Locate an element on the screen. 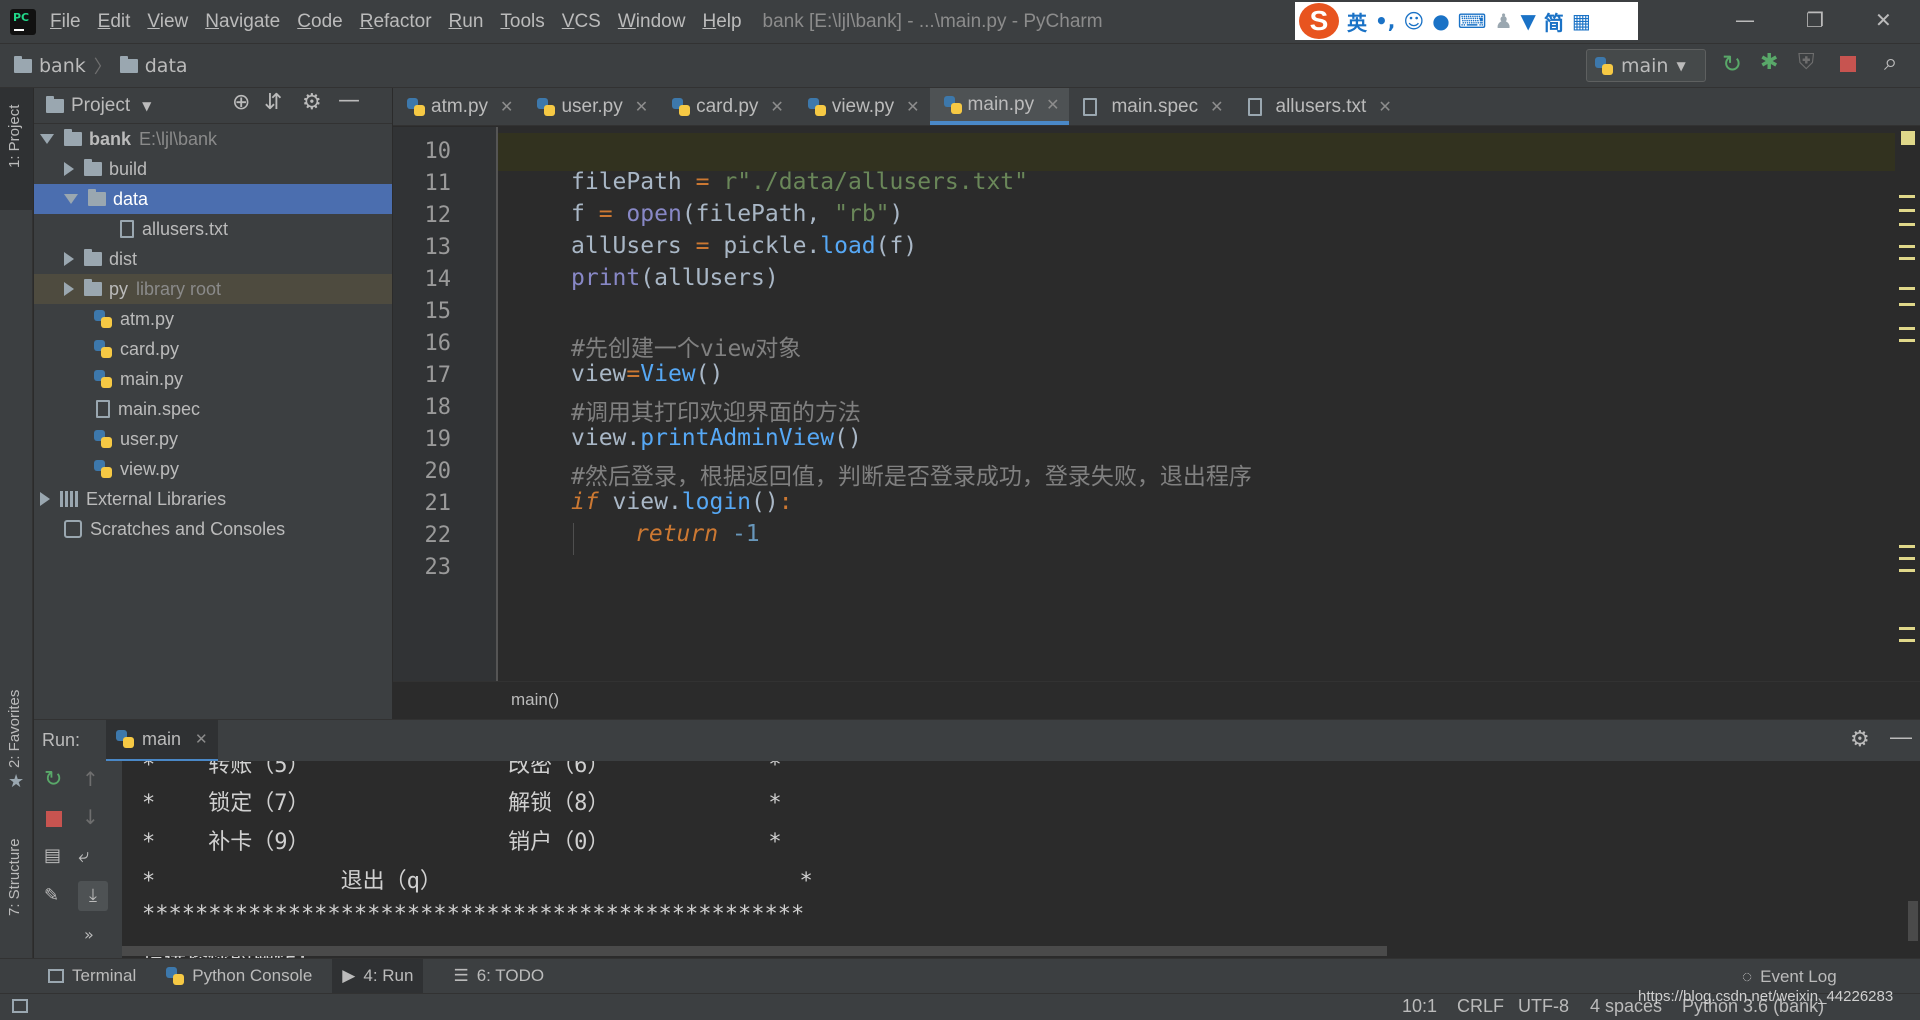 This screenshot has width=1920, height=1020. tree-item-allusers-txt: allusers.txt is located at coordinates (213, 229).